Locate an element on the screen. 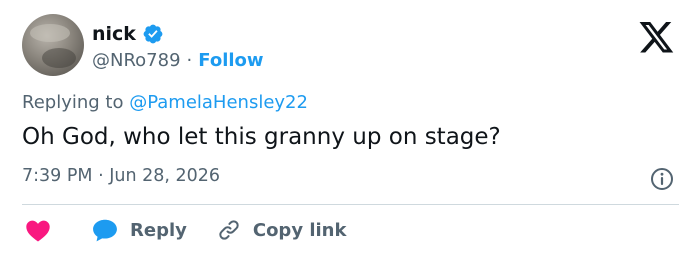 This screenshot has height=256, width=700. author-handle-row: @NRo789 · Follow is located at coordinates (178, 60).